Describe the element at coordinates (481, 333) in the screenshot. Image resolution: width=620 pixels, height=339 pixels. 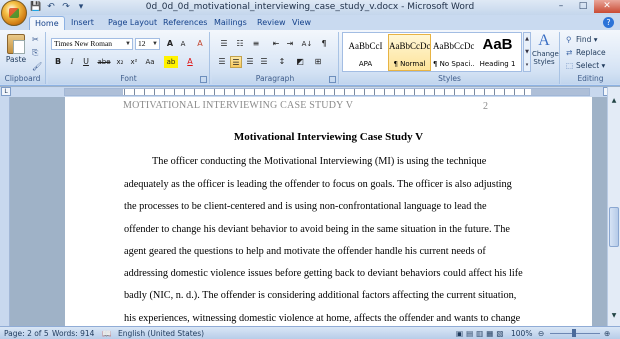
I see `view-buttons: ▣▤▥▦▧` at that location.